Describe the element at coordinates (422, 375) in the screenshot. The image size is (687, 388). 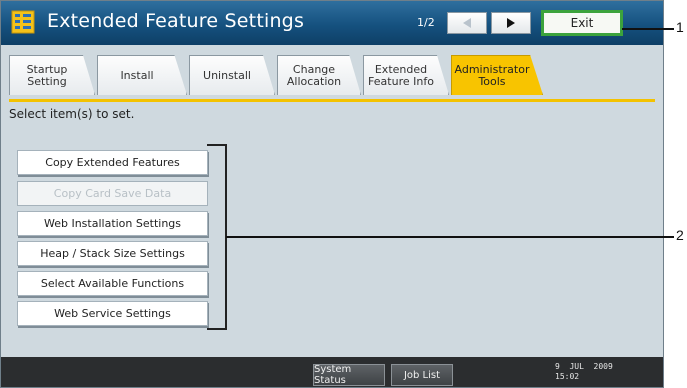
I see `job-list-button: Job List` at that location.